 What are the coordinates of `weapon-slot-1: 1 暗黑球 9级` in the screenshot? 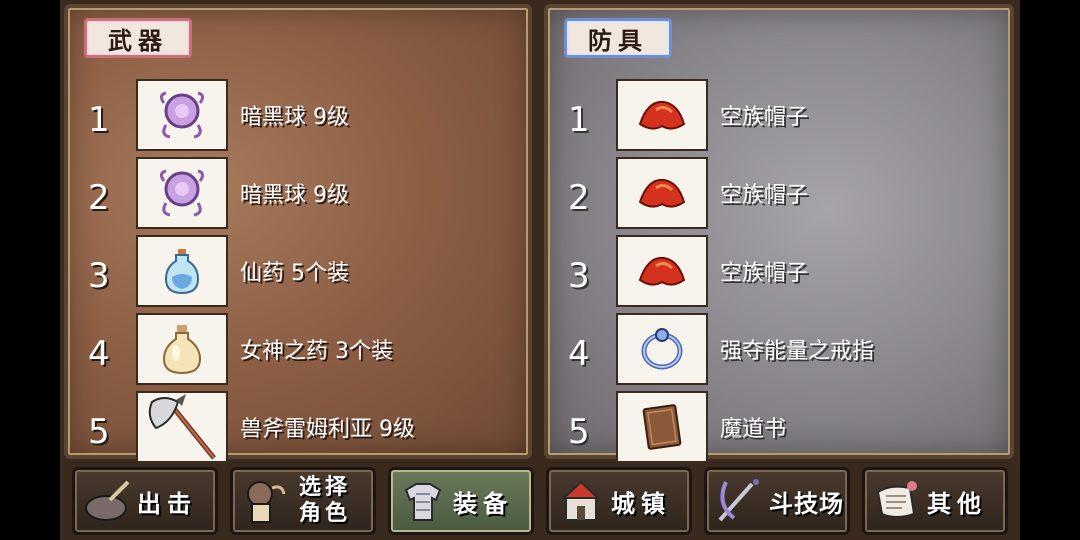 It's located at (303, 115).